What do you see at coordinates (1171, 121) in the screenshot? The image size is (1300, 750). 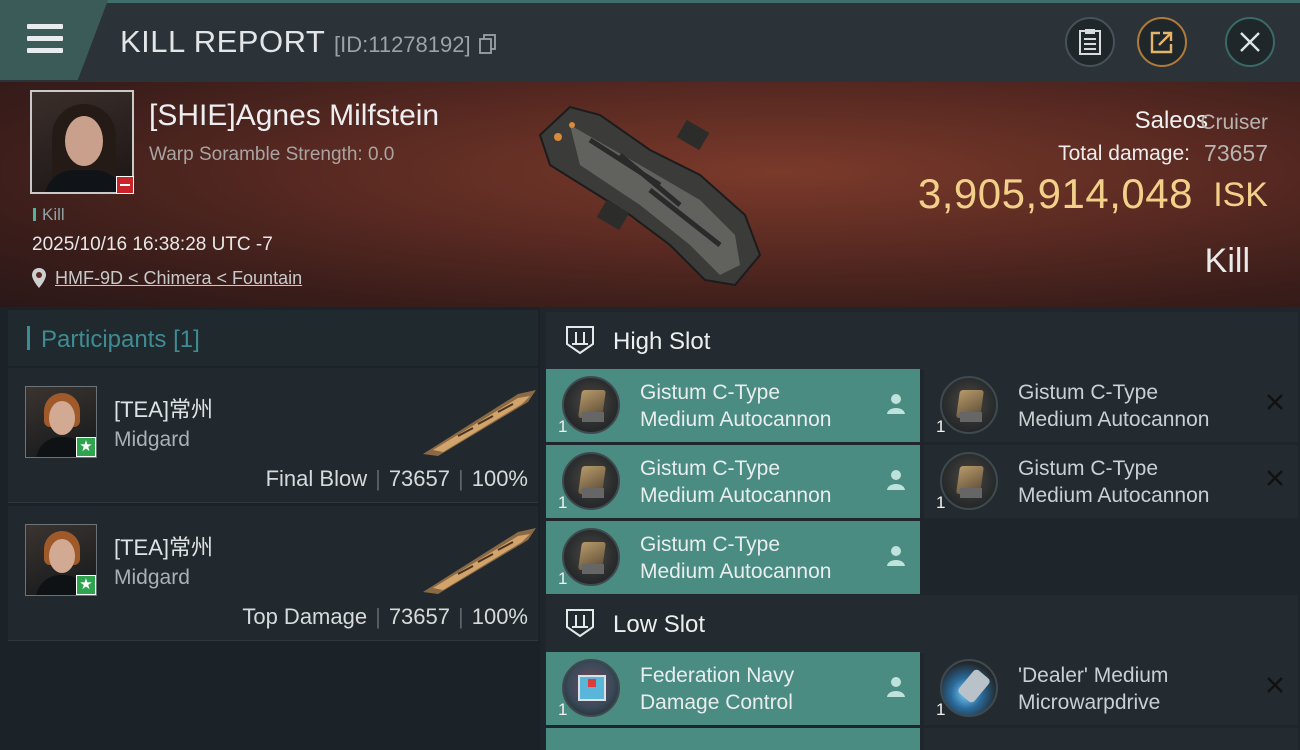 I see `ship-name: Saleos` at bounding box center [1171, 121].